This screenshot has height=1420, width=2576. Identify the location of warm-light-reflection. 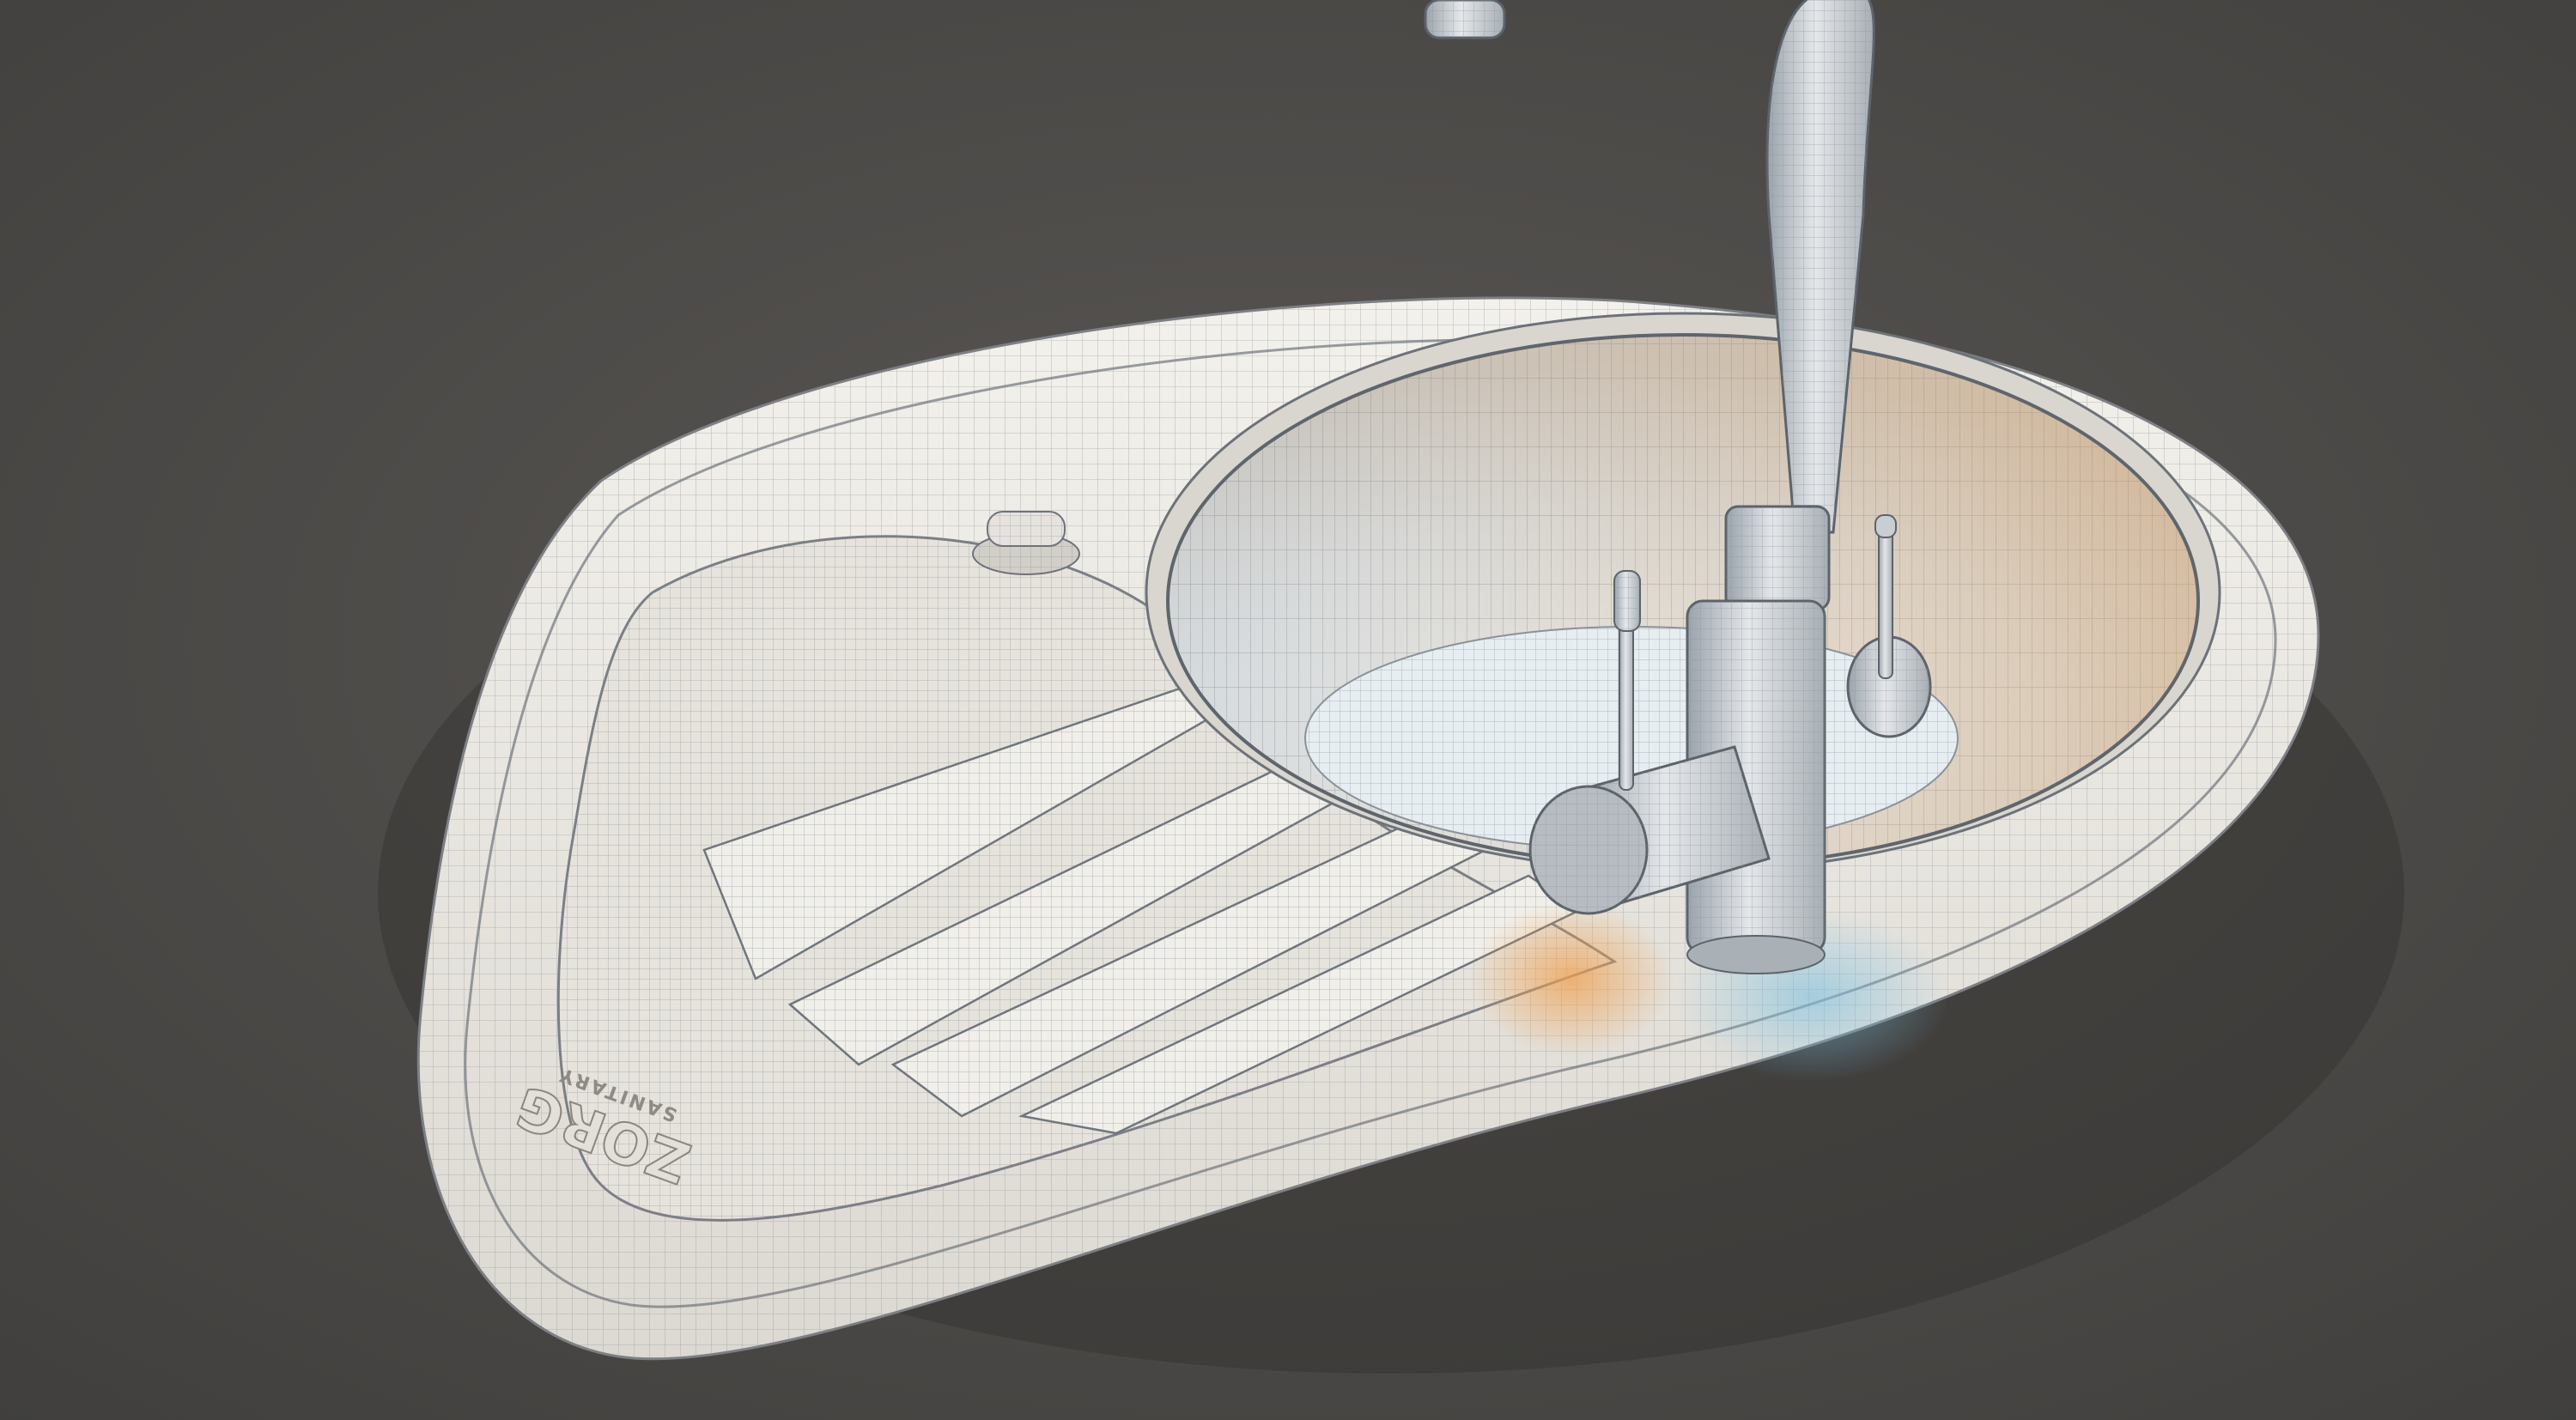
(1571, 978).